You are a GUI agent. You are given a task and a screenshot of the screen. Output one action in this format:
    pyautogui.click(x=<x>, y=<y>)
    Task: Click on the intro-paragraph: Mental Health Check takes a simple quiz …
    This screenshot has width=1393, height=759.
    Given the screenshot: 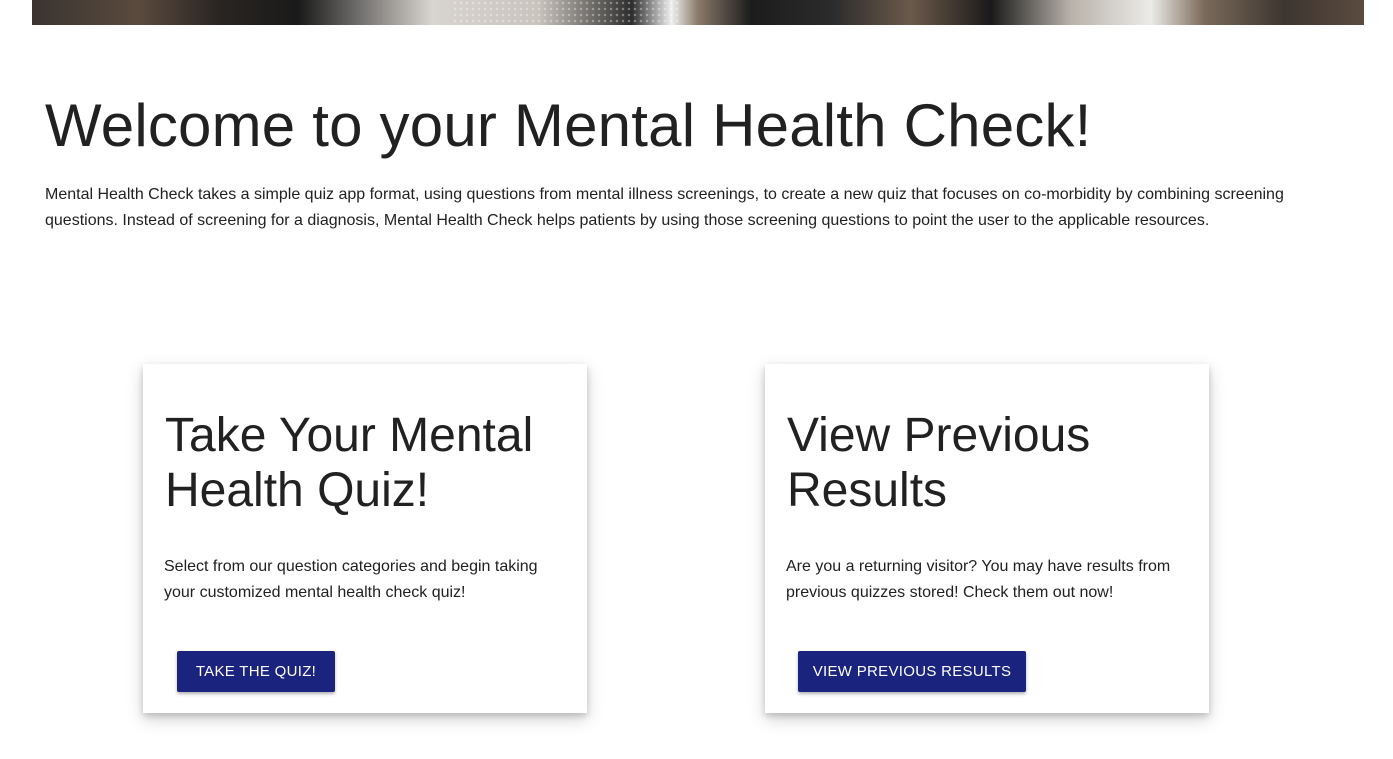 What is the action you would take?
    pyautogui.click(x=664, y=207)
    